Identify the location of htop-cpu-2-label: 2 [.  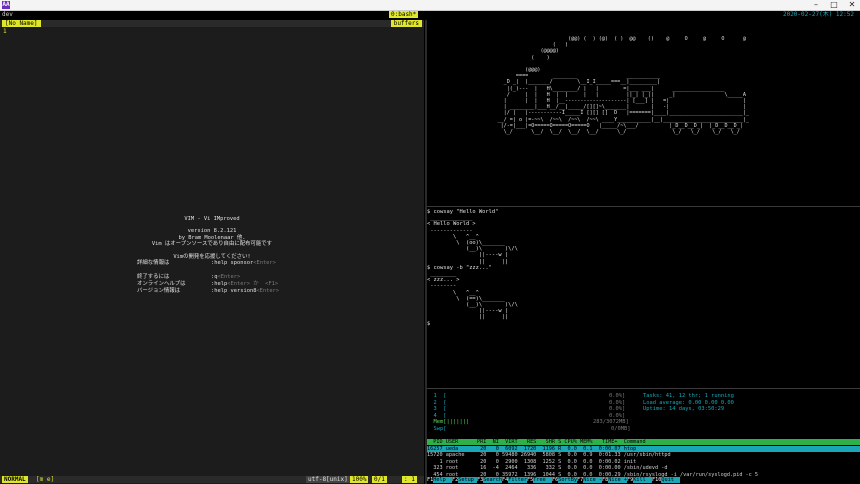
(437, 402).